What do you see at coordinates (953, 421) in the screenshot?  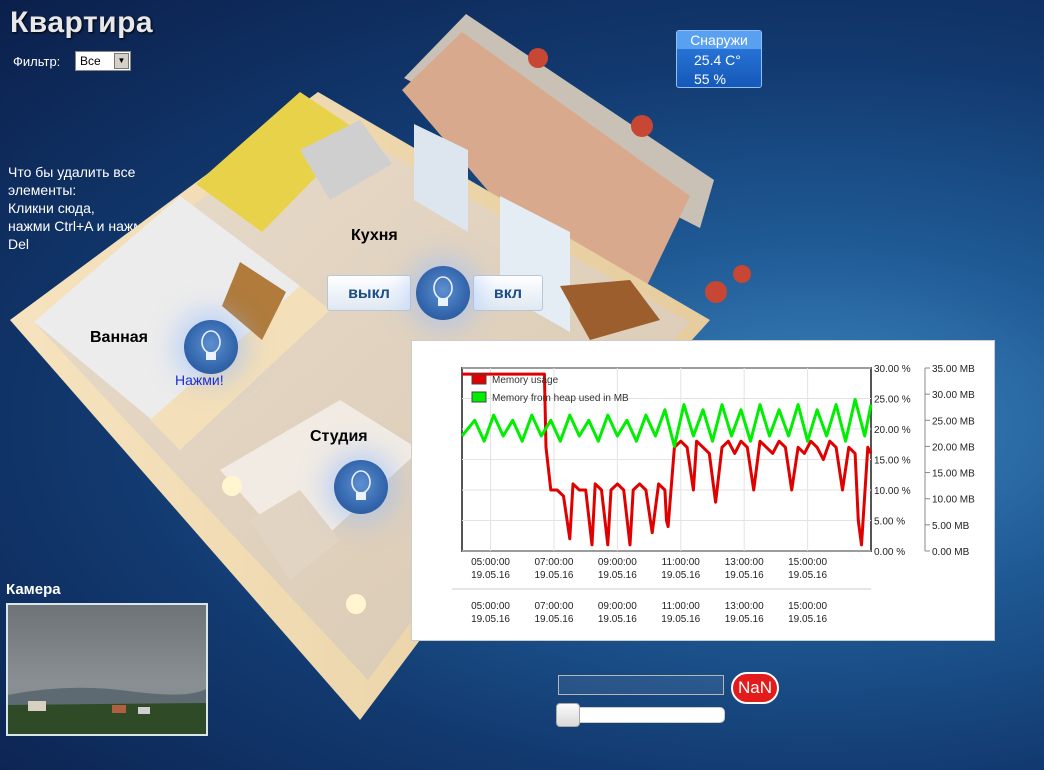 I see `y-right-tick-label: 25.00 MB` at bounding box center [953, 421].